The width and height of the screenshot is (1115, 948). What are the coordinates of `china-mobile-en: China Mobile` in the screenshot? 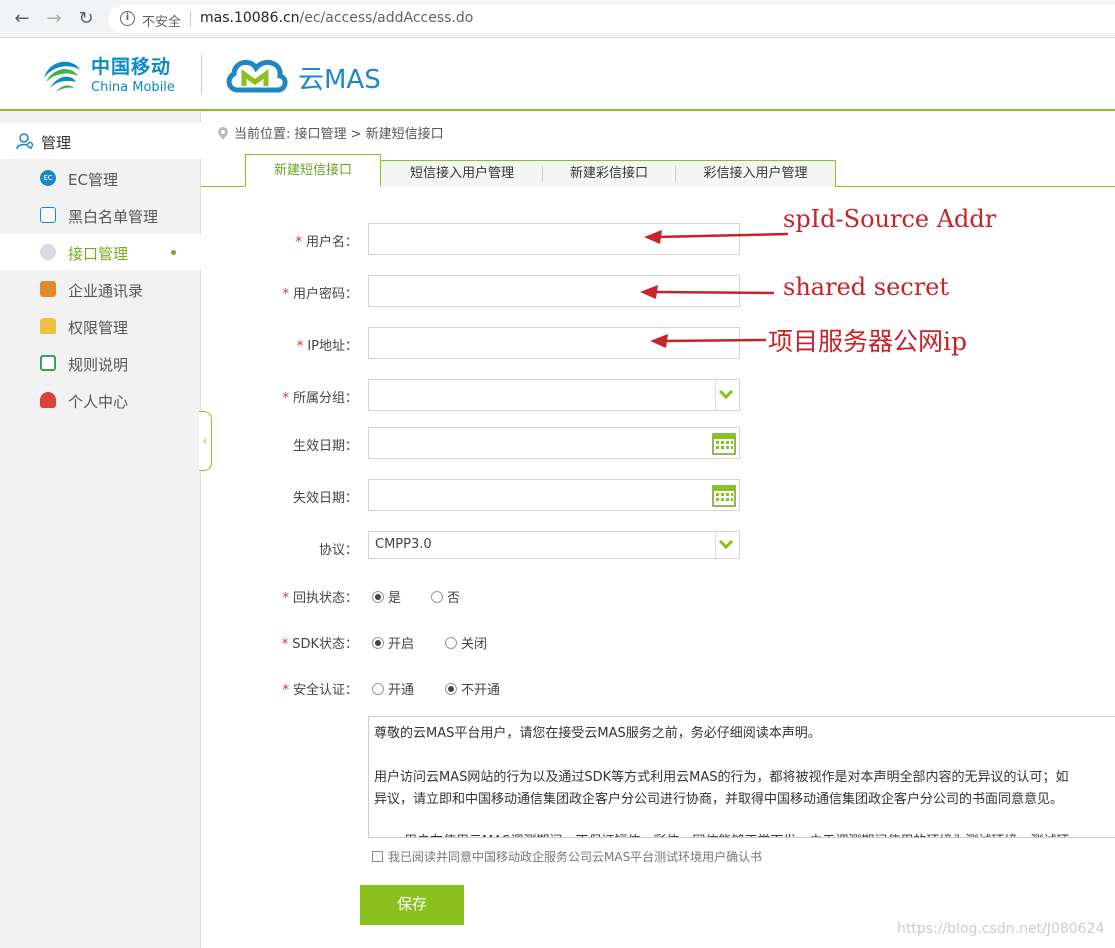 It's located at (133, 87).